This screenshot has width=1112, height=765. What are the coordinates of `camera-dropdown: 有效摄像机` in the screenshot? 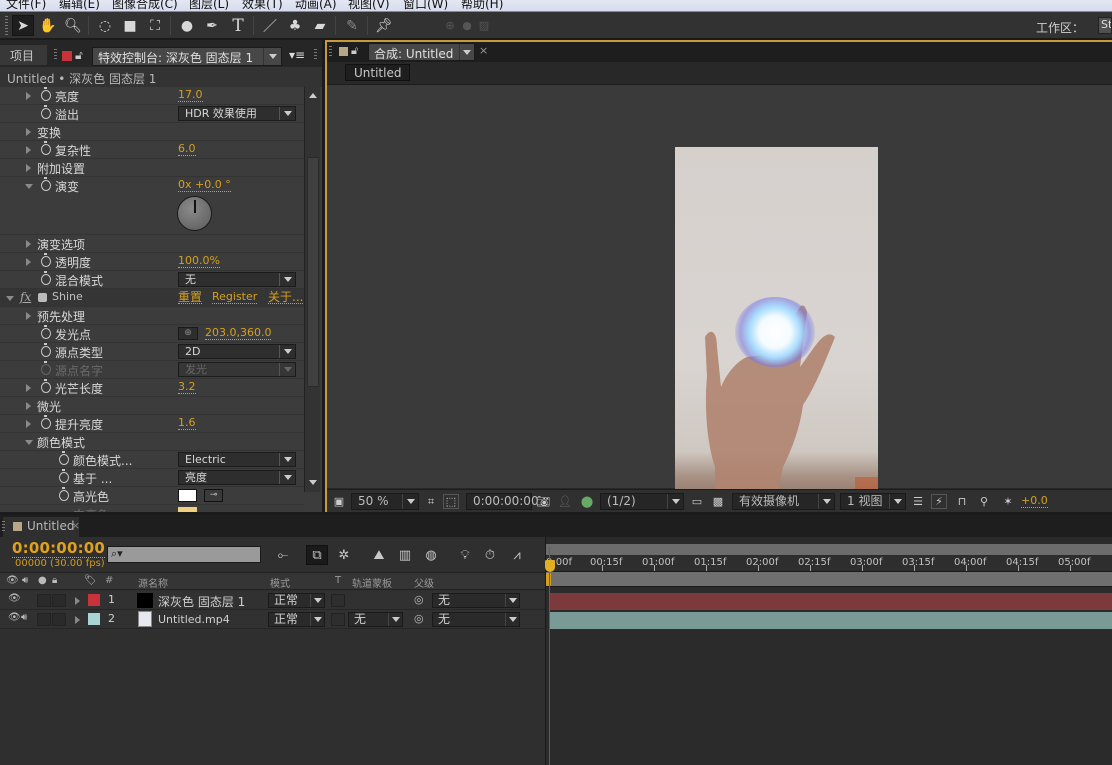 It's located at (783, 501).